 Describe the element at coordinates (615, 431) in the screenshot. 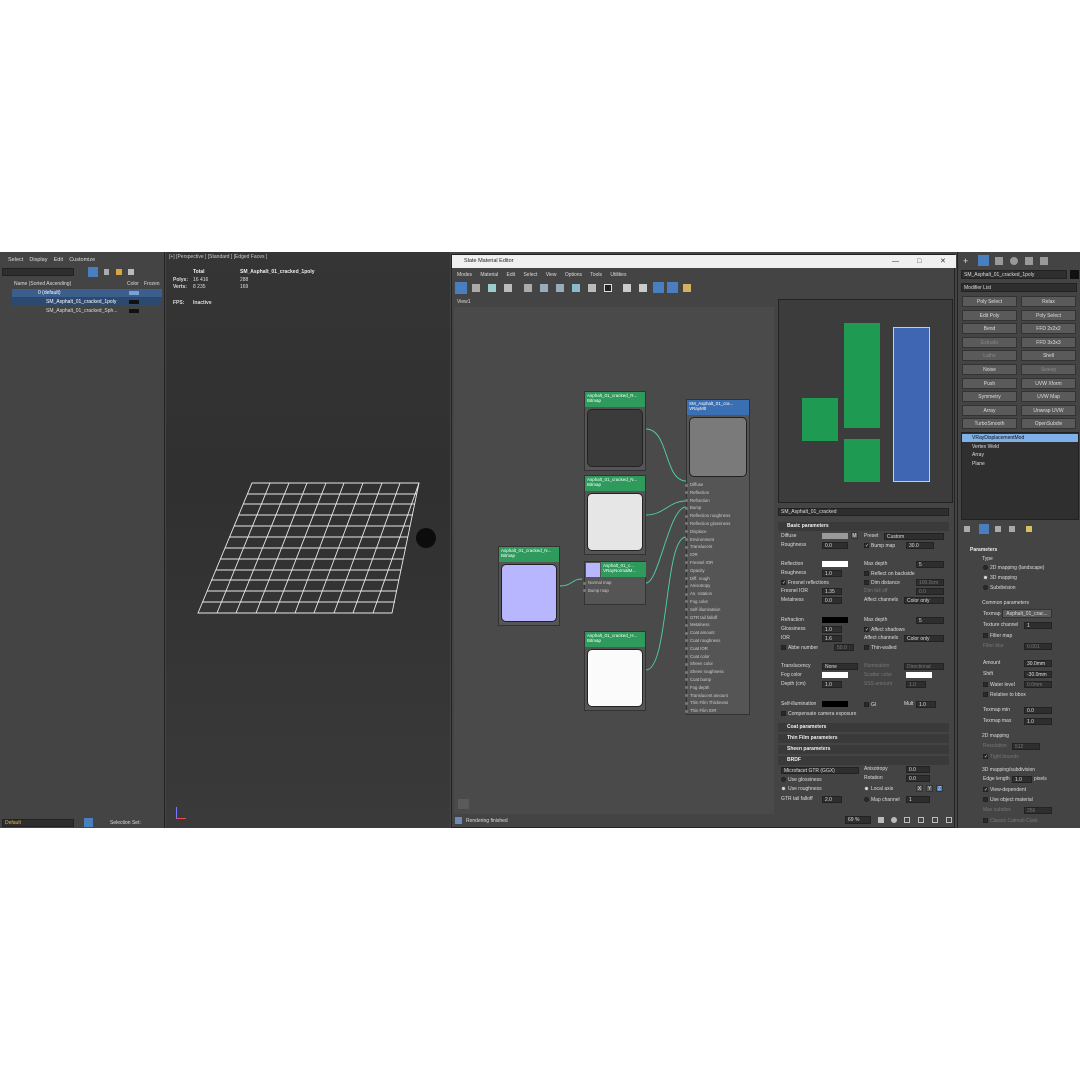

I see `node-roughness-bitmap: Asphalt_01_cracked_R... Bitmap` at that location.